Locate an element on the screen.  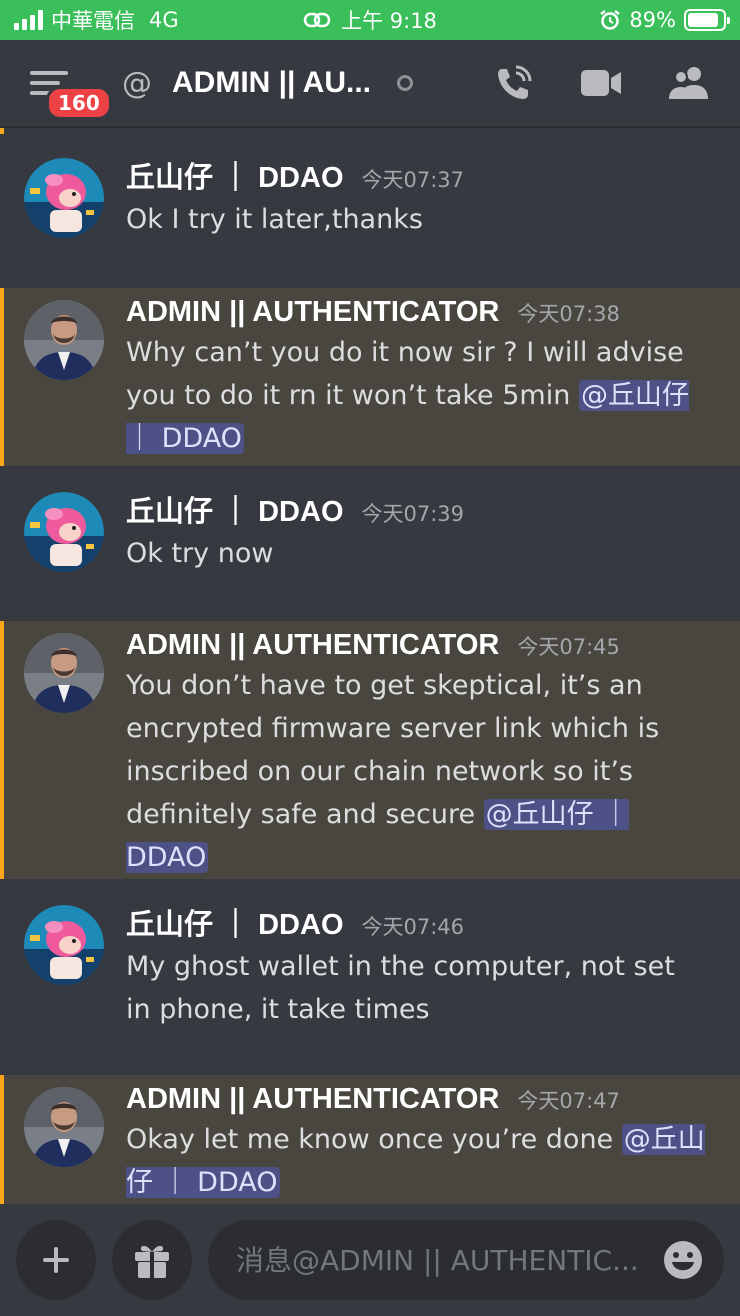
message-header: ADMIN || AUTHENTICATOR 今天07:38 is located at coordinates (416, 312).